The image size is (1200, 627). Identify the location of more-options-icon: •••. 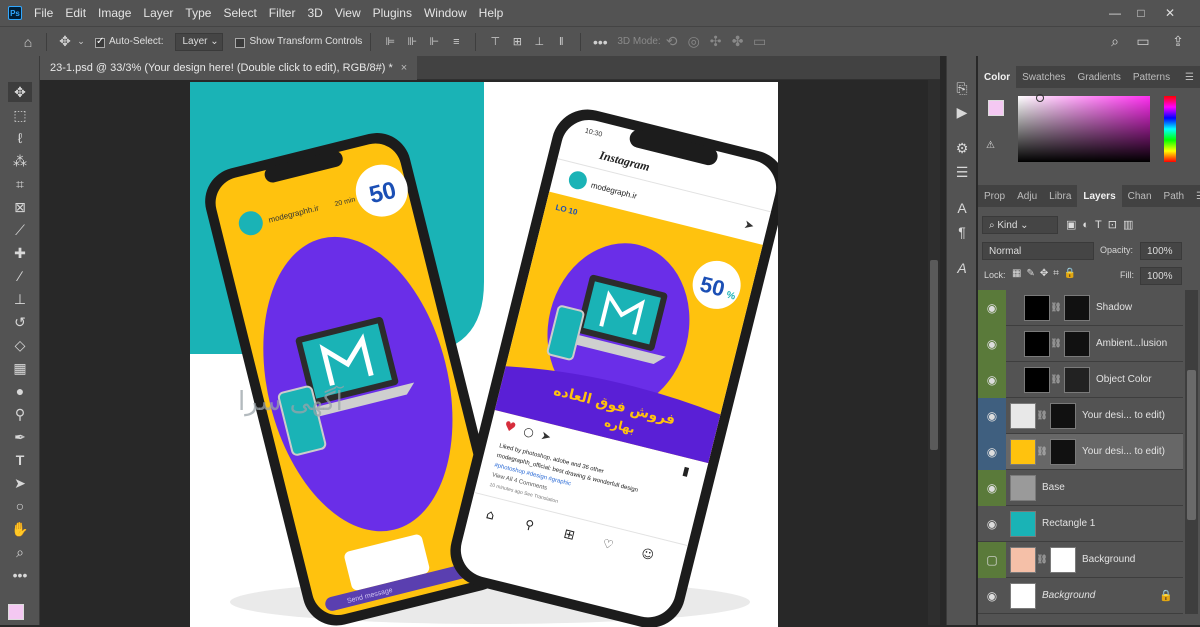
(600, 42).